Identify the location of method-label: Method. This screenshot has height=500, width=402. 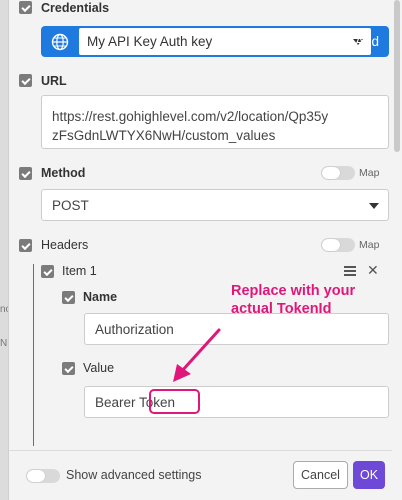
(63, 173).